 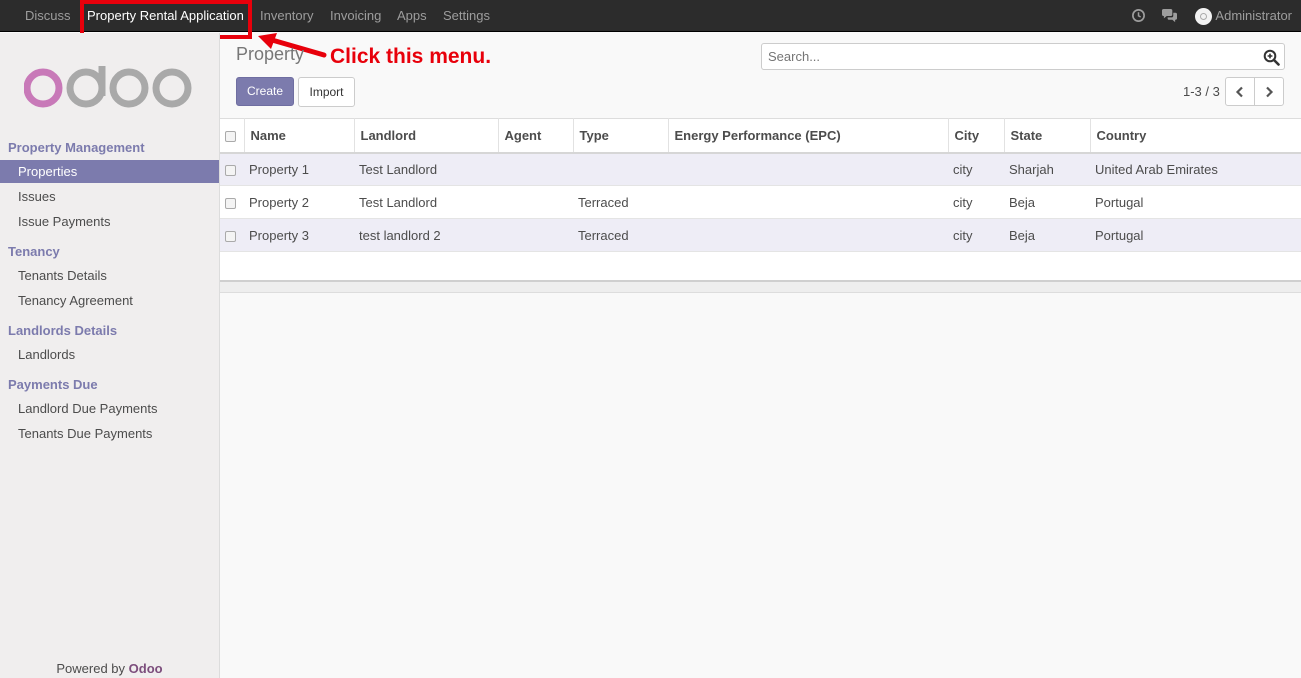 What do you see at coordinates (76, 147) in the screenshot?
I see `section-property-management: Property Management` at bounding box center [76, 147].